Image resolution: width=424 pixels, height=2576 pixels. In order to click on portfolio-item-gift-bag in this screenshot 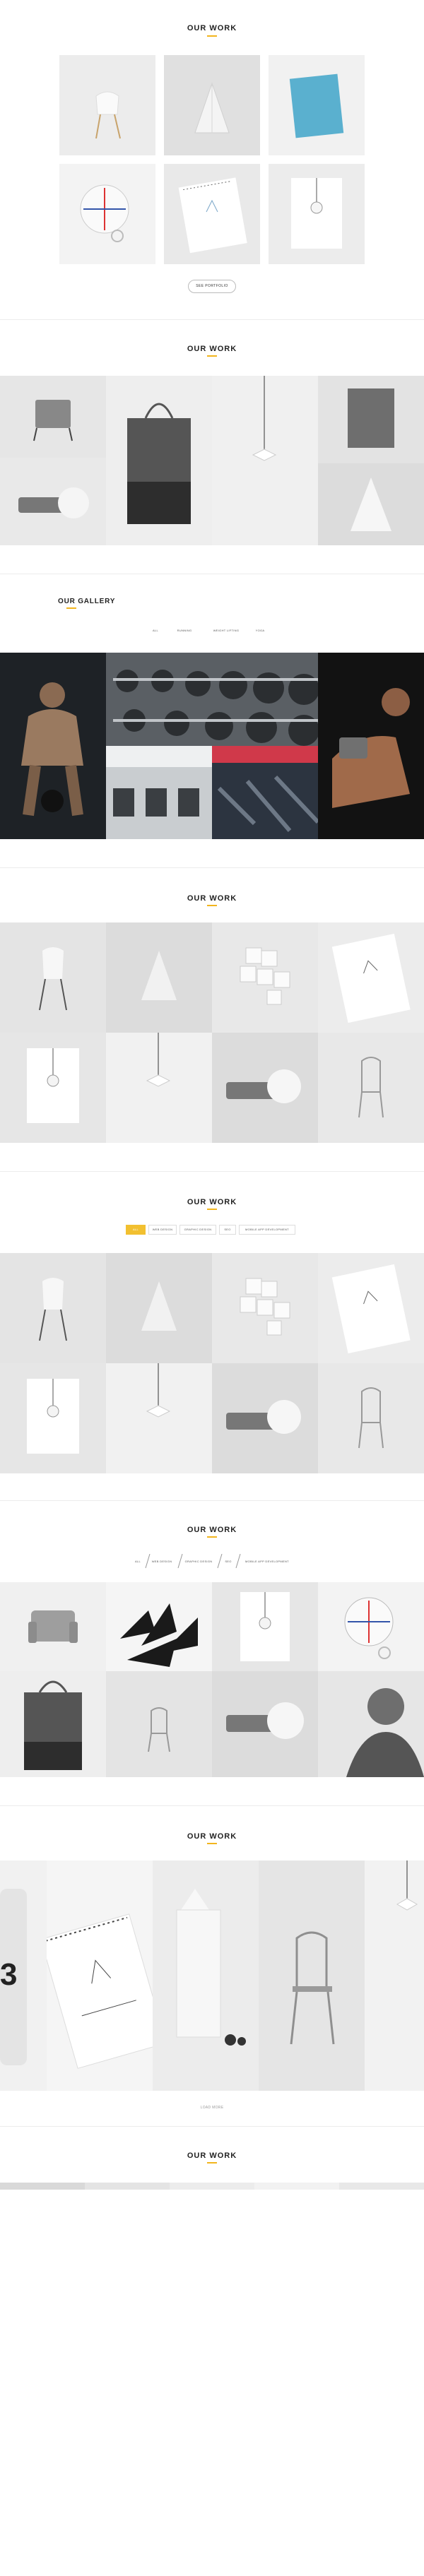, I will do `click(206, 1975)`.